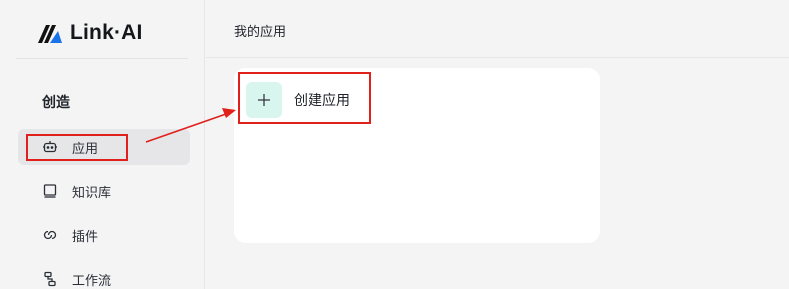 The image size is (789, 289). Describe the element at coordinates (92, 281) in the screenshot. I see `sidebar-item-label: 工作流` at that location.